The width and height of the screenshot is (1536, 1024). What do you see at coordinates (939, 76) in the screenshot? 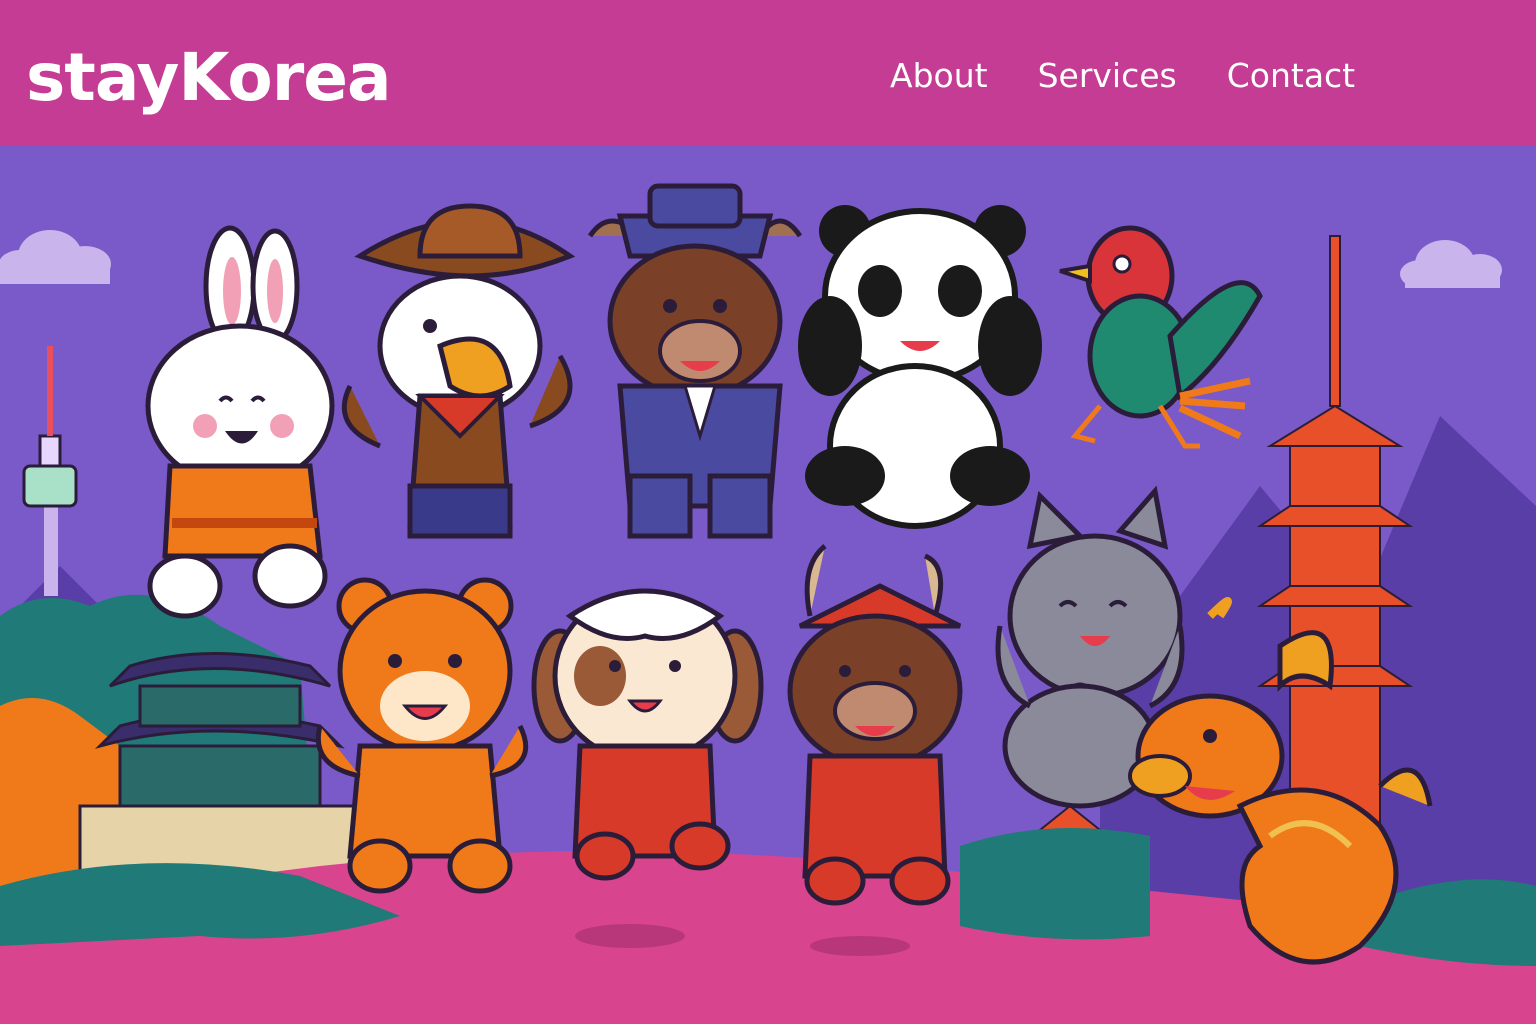
I see `nav-link-about: About` at bounding box center [939, 76].